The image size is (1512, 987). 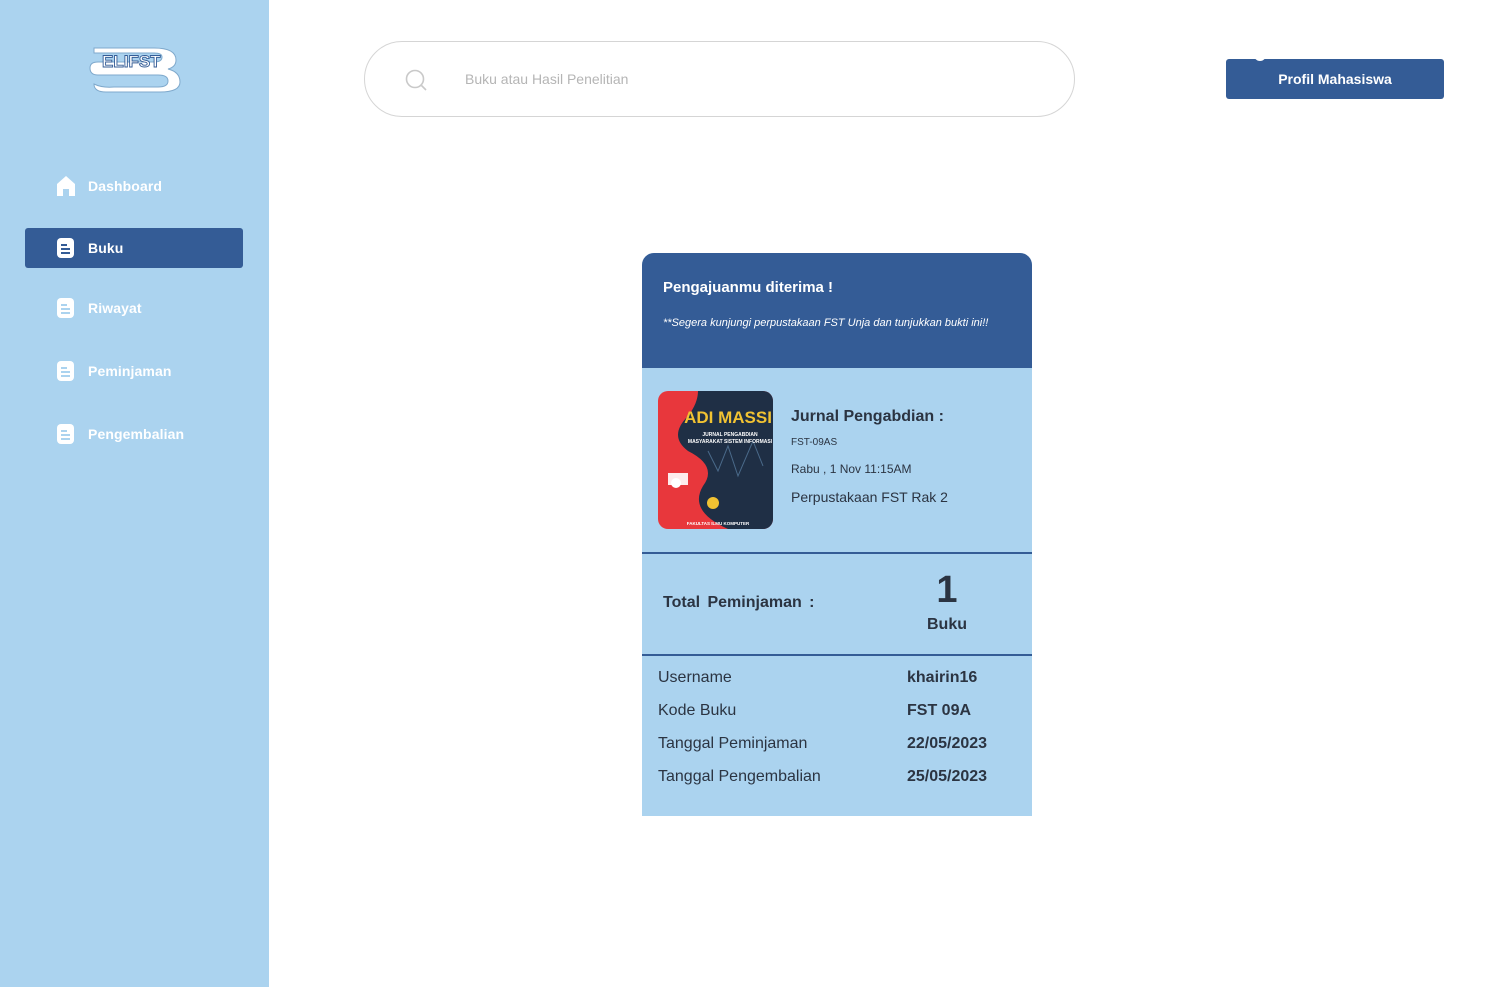 I want to click on sidebar-item-riwayat: Riwayat, so click(x=134, y=308).